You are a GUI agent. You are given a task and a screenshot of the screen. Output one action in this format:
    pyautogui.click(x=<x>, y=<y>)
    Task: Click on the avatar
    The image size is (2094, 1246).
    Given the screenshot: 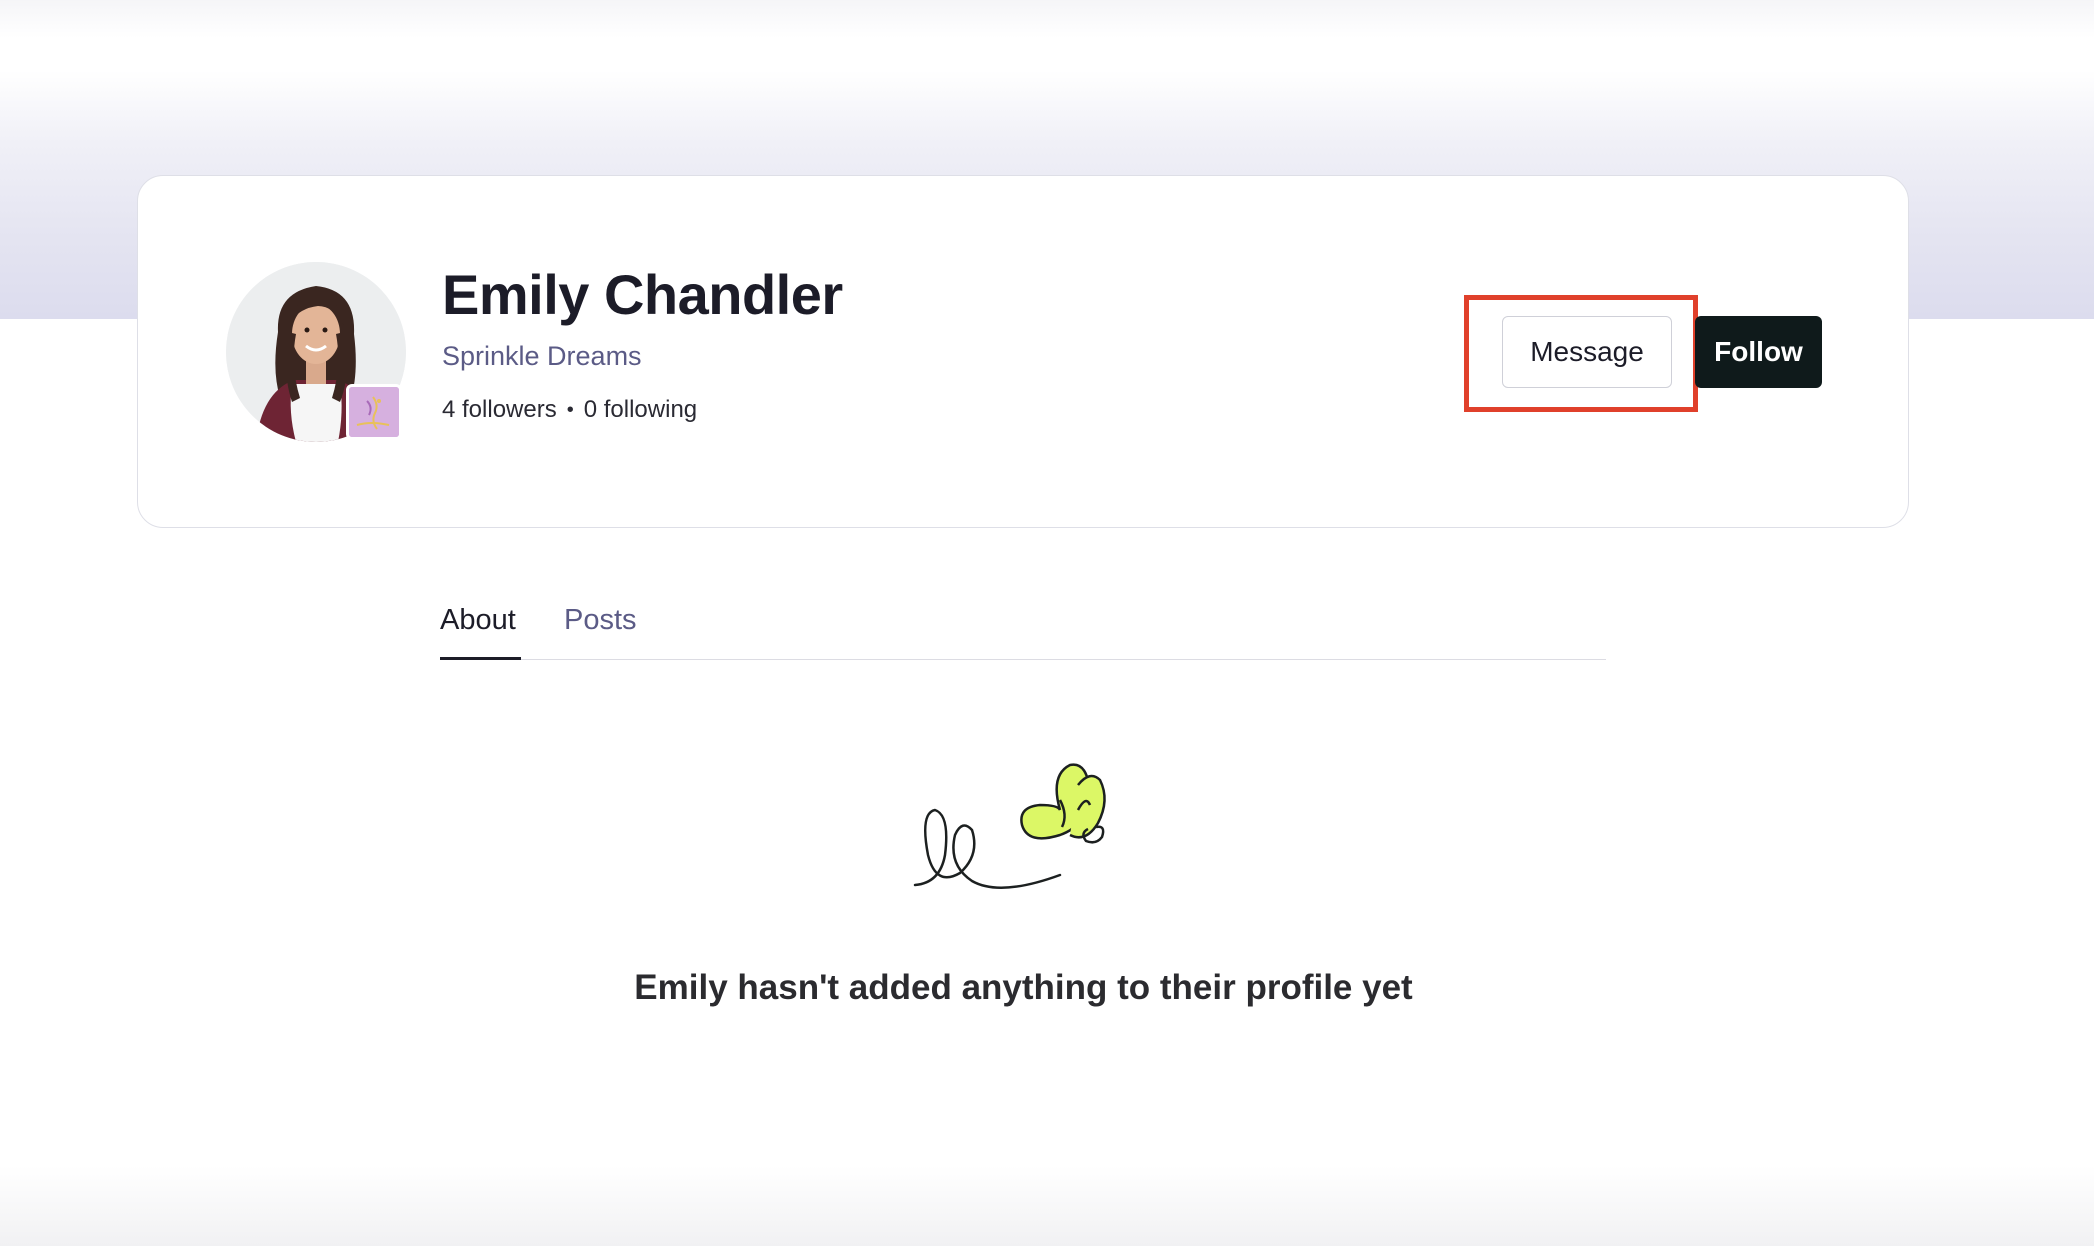 What is the action you would take?
    pyautogui.click(x=316, y=352)
    